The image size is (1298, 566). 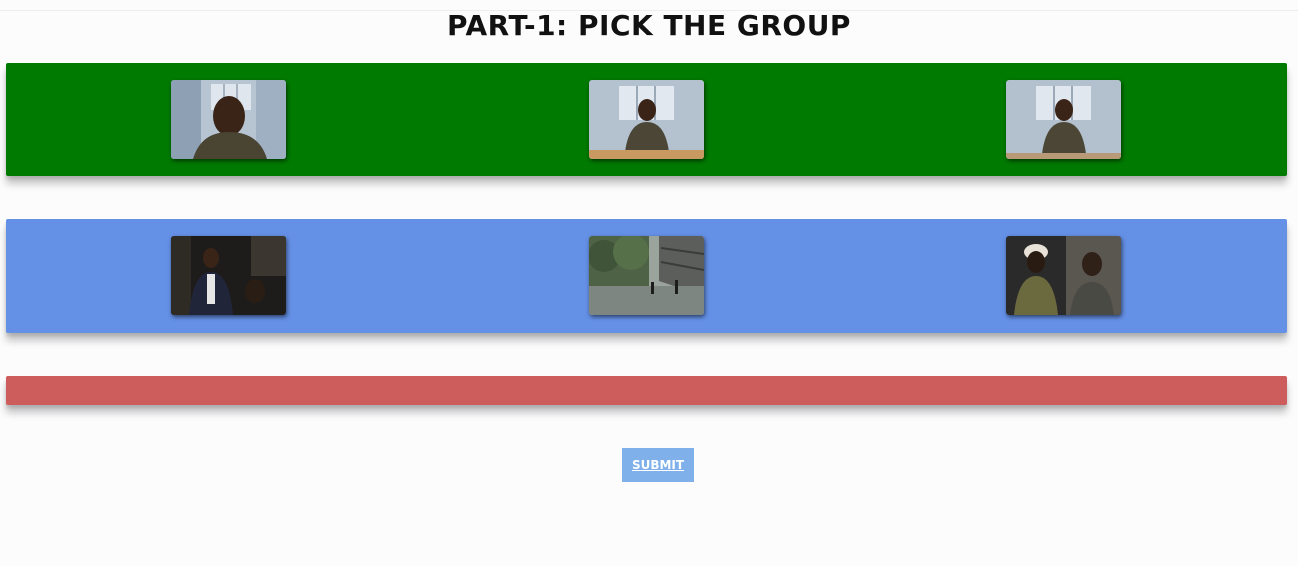 I want to click on street-scene-image, so click(x=646, y=275).